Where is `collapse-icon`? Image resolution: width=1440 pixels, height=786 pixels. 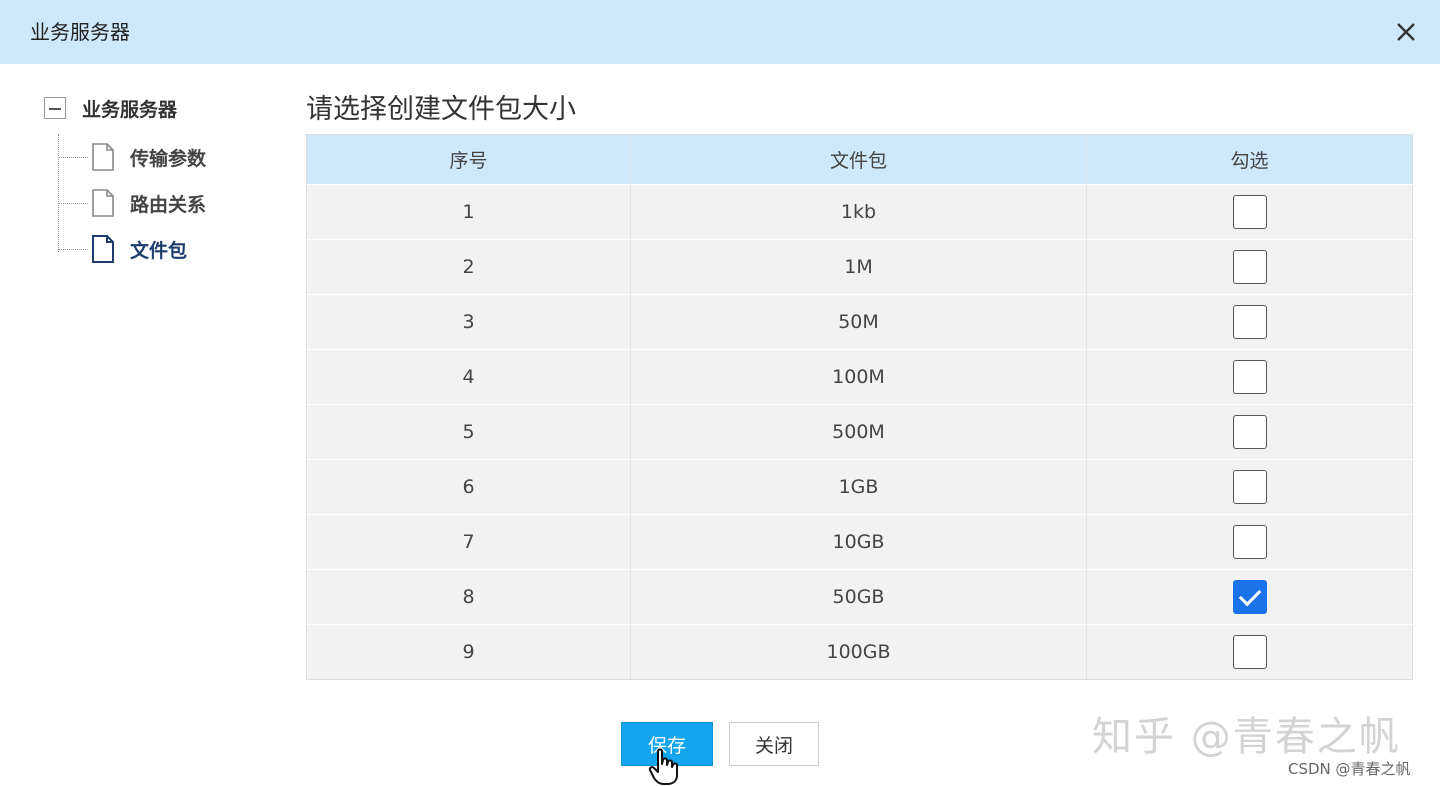
collapse-icon is located at coordinates (55, 108).